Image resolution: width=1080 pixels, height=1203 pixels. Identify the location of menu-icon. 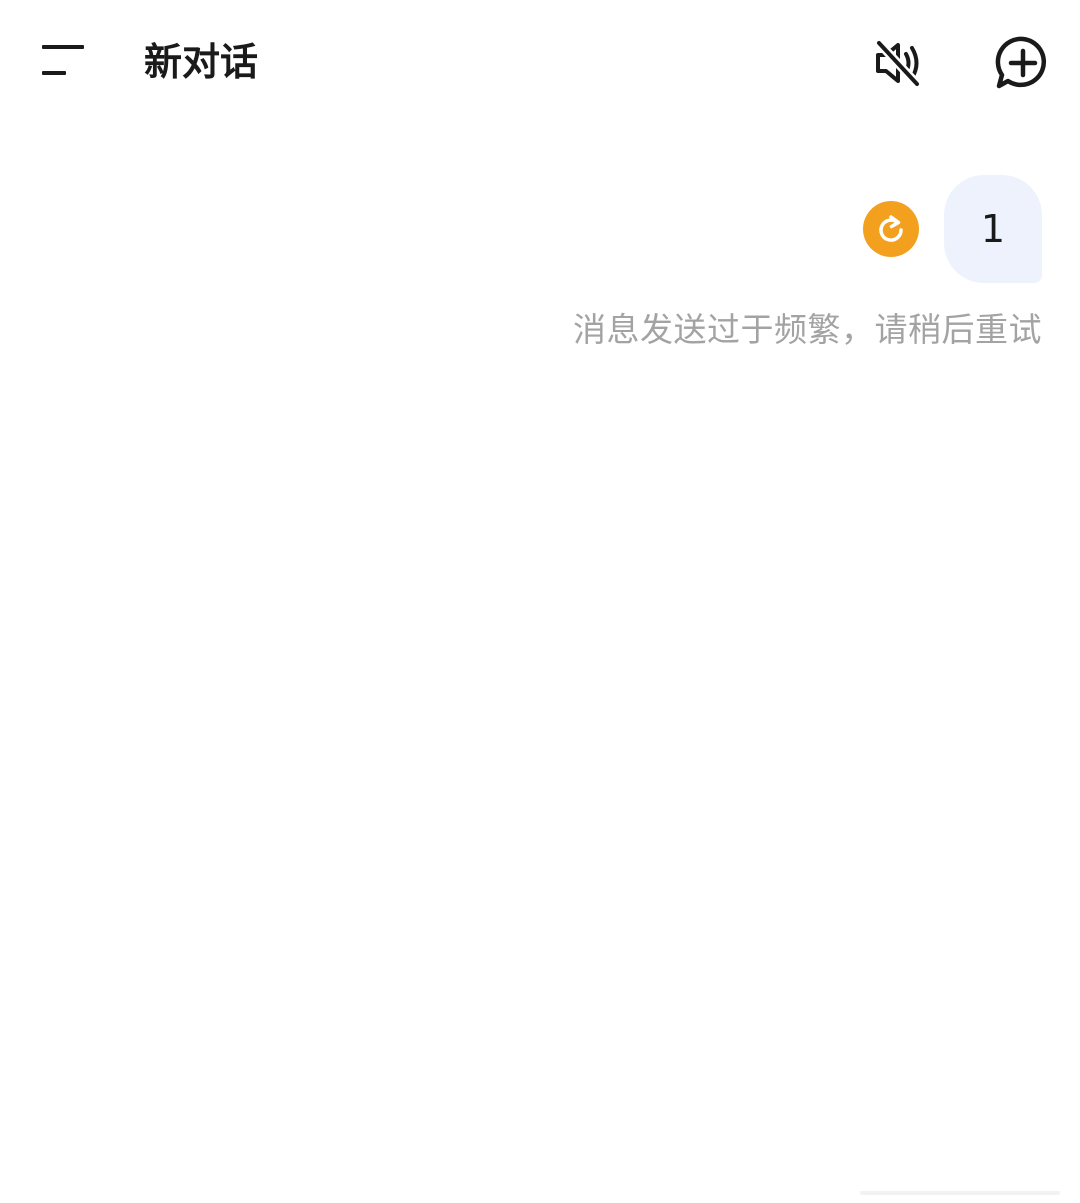
(63, 60).